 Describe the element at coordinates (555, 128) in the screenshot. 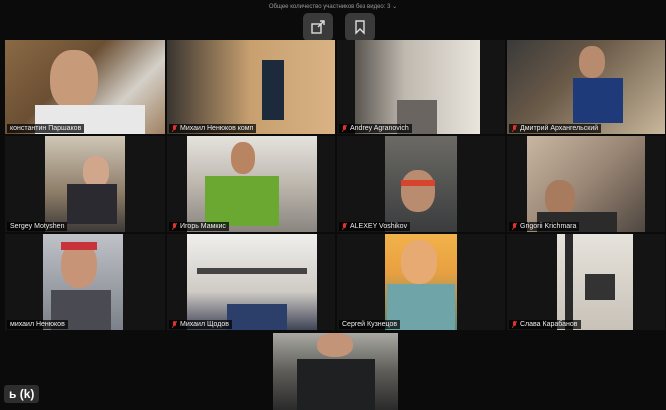

I see `participant-name-label: Дмитрий Архангельский` at that location.